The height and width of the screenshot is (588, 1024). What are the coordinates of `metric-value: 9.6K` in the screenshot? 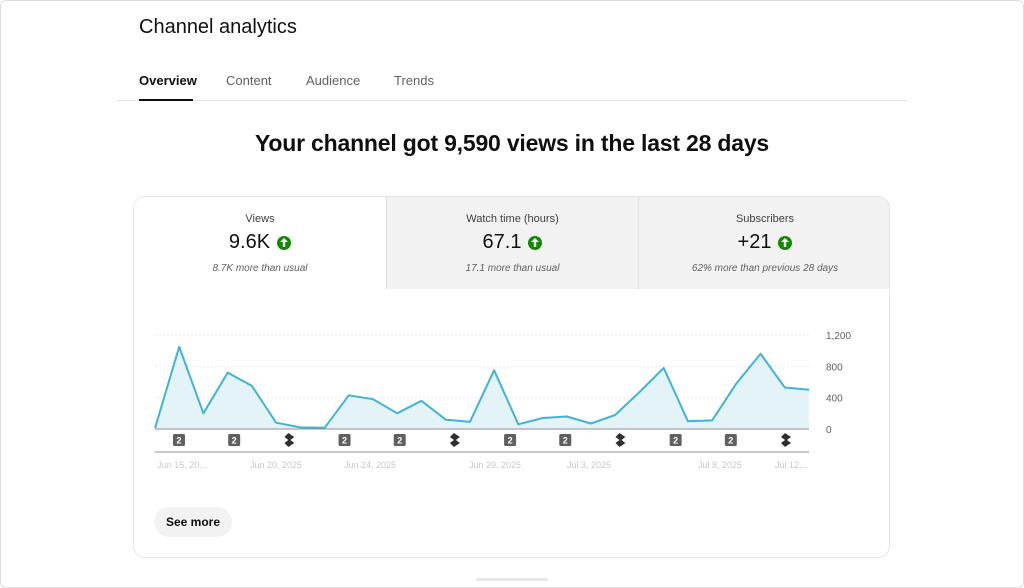 It's located at (249, 242).